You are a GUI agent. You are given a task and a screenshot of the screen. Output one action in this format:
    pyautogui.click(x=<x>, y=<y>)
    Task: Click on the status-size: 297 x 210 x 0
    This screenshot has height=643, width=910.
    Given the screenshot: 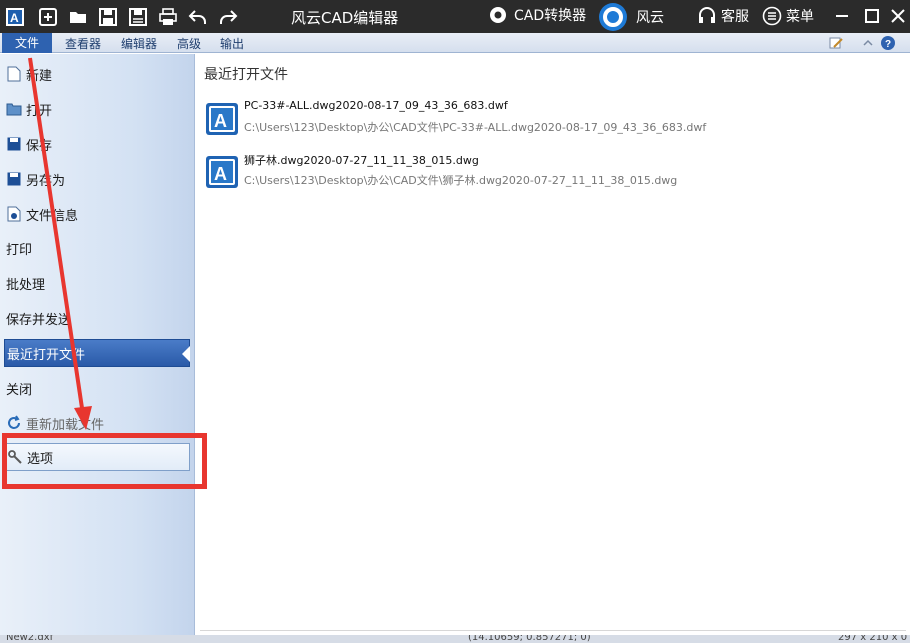 What is the action you would take?
    pyautogui.click(x=873, y=639)
    